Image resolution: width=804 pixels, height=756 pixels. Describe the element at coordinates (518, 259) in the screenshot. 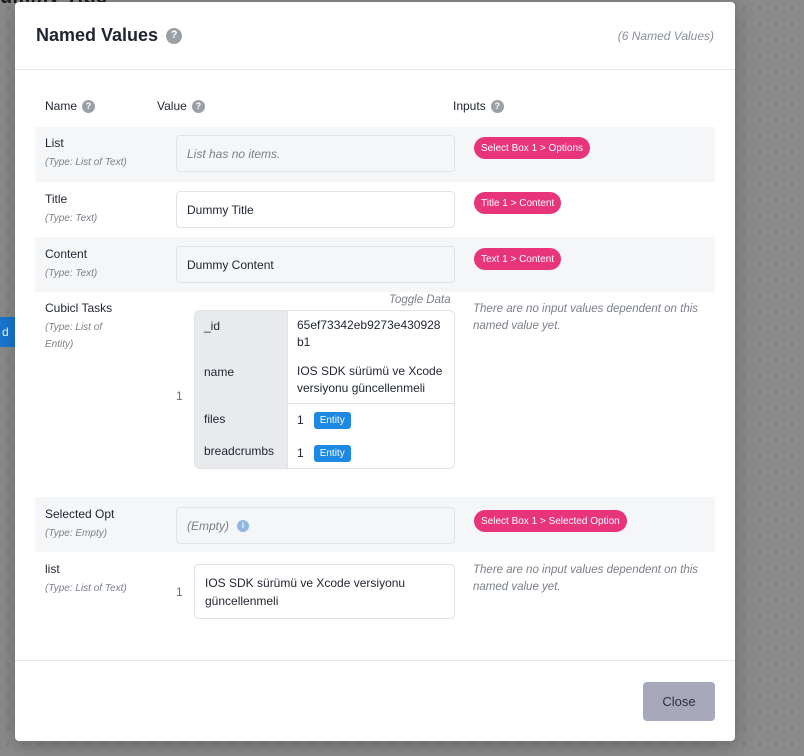

I see `input-link-pill: Text 1 > Content` at that location.